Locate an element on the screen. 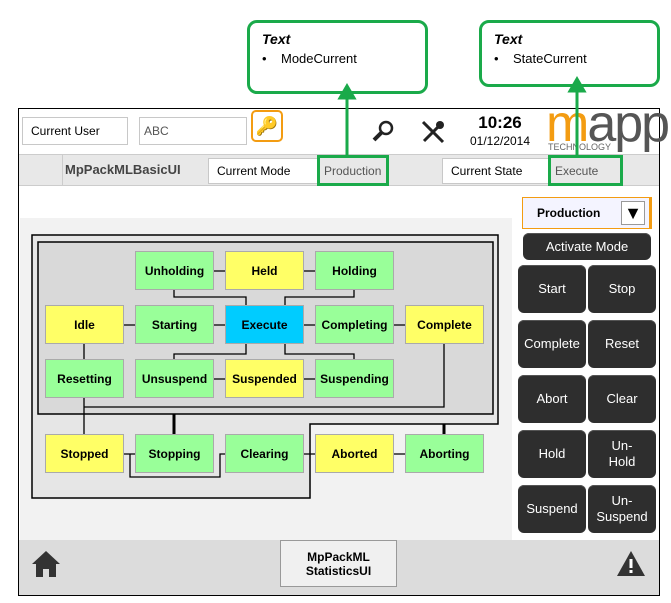 The image size is (671, 603). command-complete-button: Complete is located at coordinates (552, 344).